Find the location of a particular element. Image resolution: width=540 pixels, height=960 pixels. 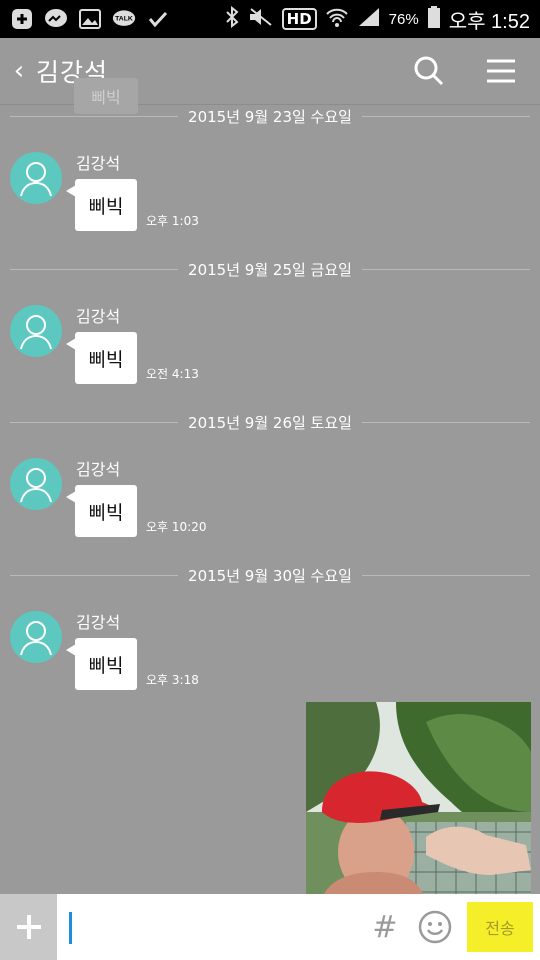

add-attachment-button is located at coordinates (28, 927).